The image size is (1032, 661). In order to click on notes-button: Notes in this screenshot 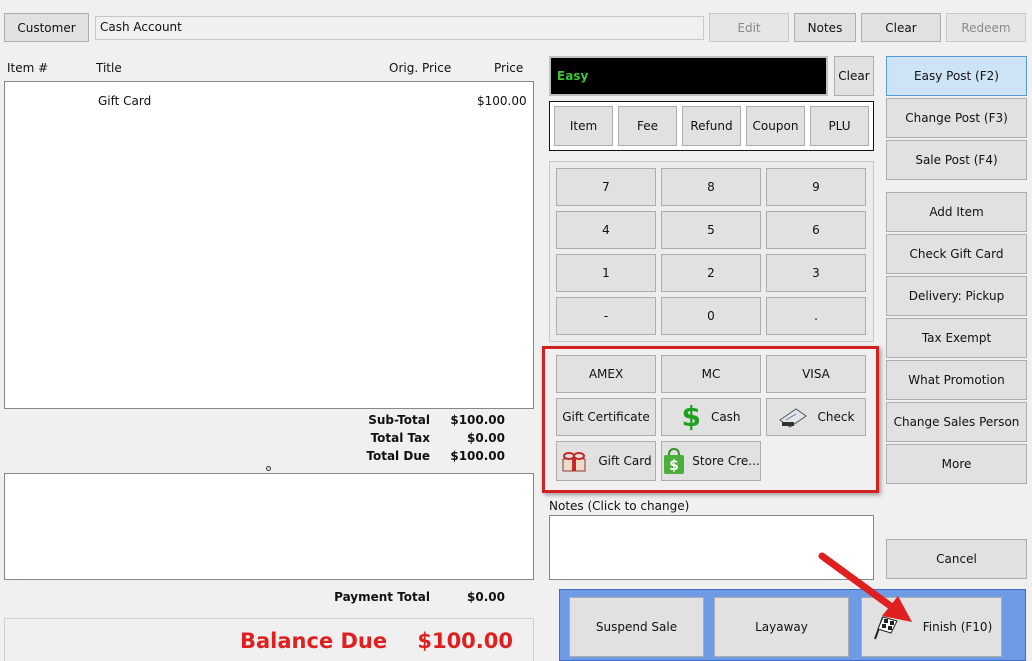, I will do `click(825, 27)`.